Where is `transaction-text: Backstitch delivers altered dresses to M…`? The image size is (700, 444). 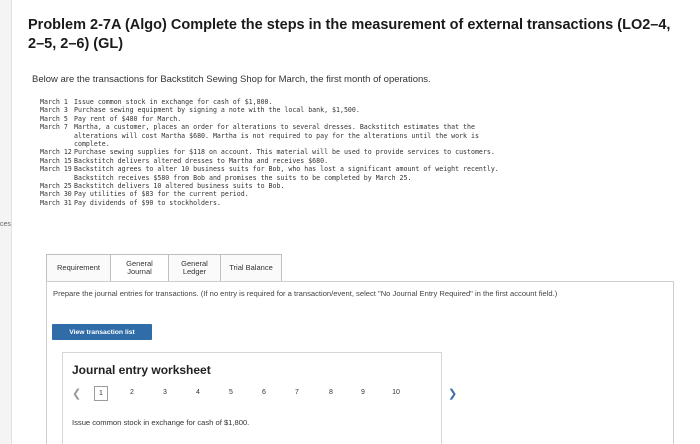 transaction-text: Backstitch delivers altered dresses to M… is located at coordinates (201, 160).